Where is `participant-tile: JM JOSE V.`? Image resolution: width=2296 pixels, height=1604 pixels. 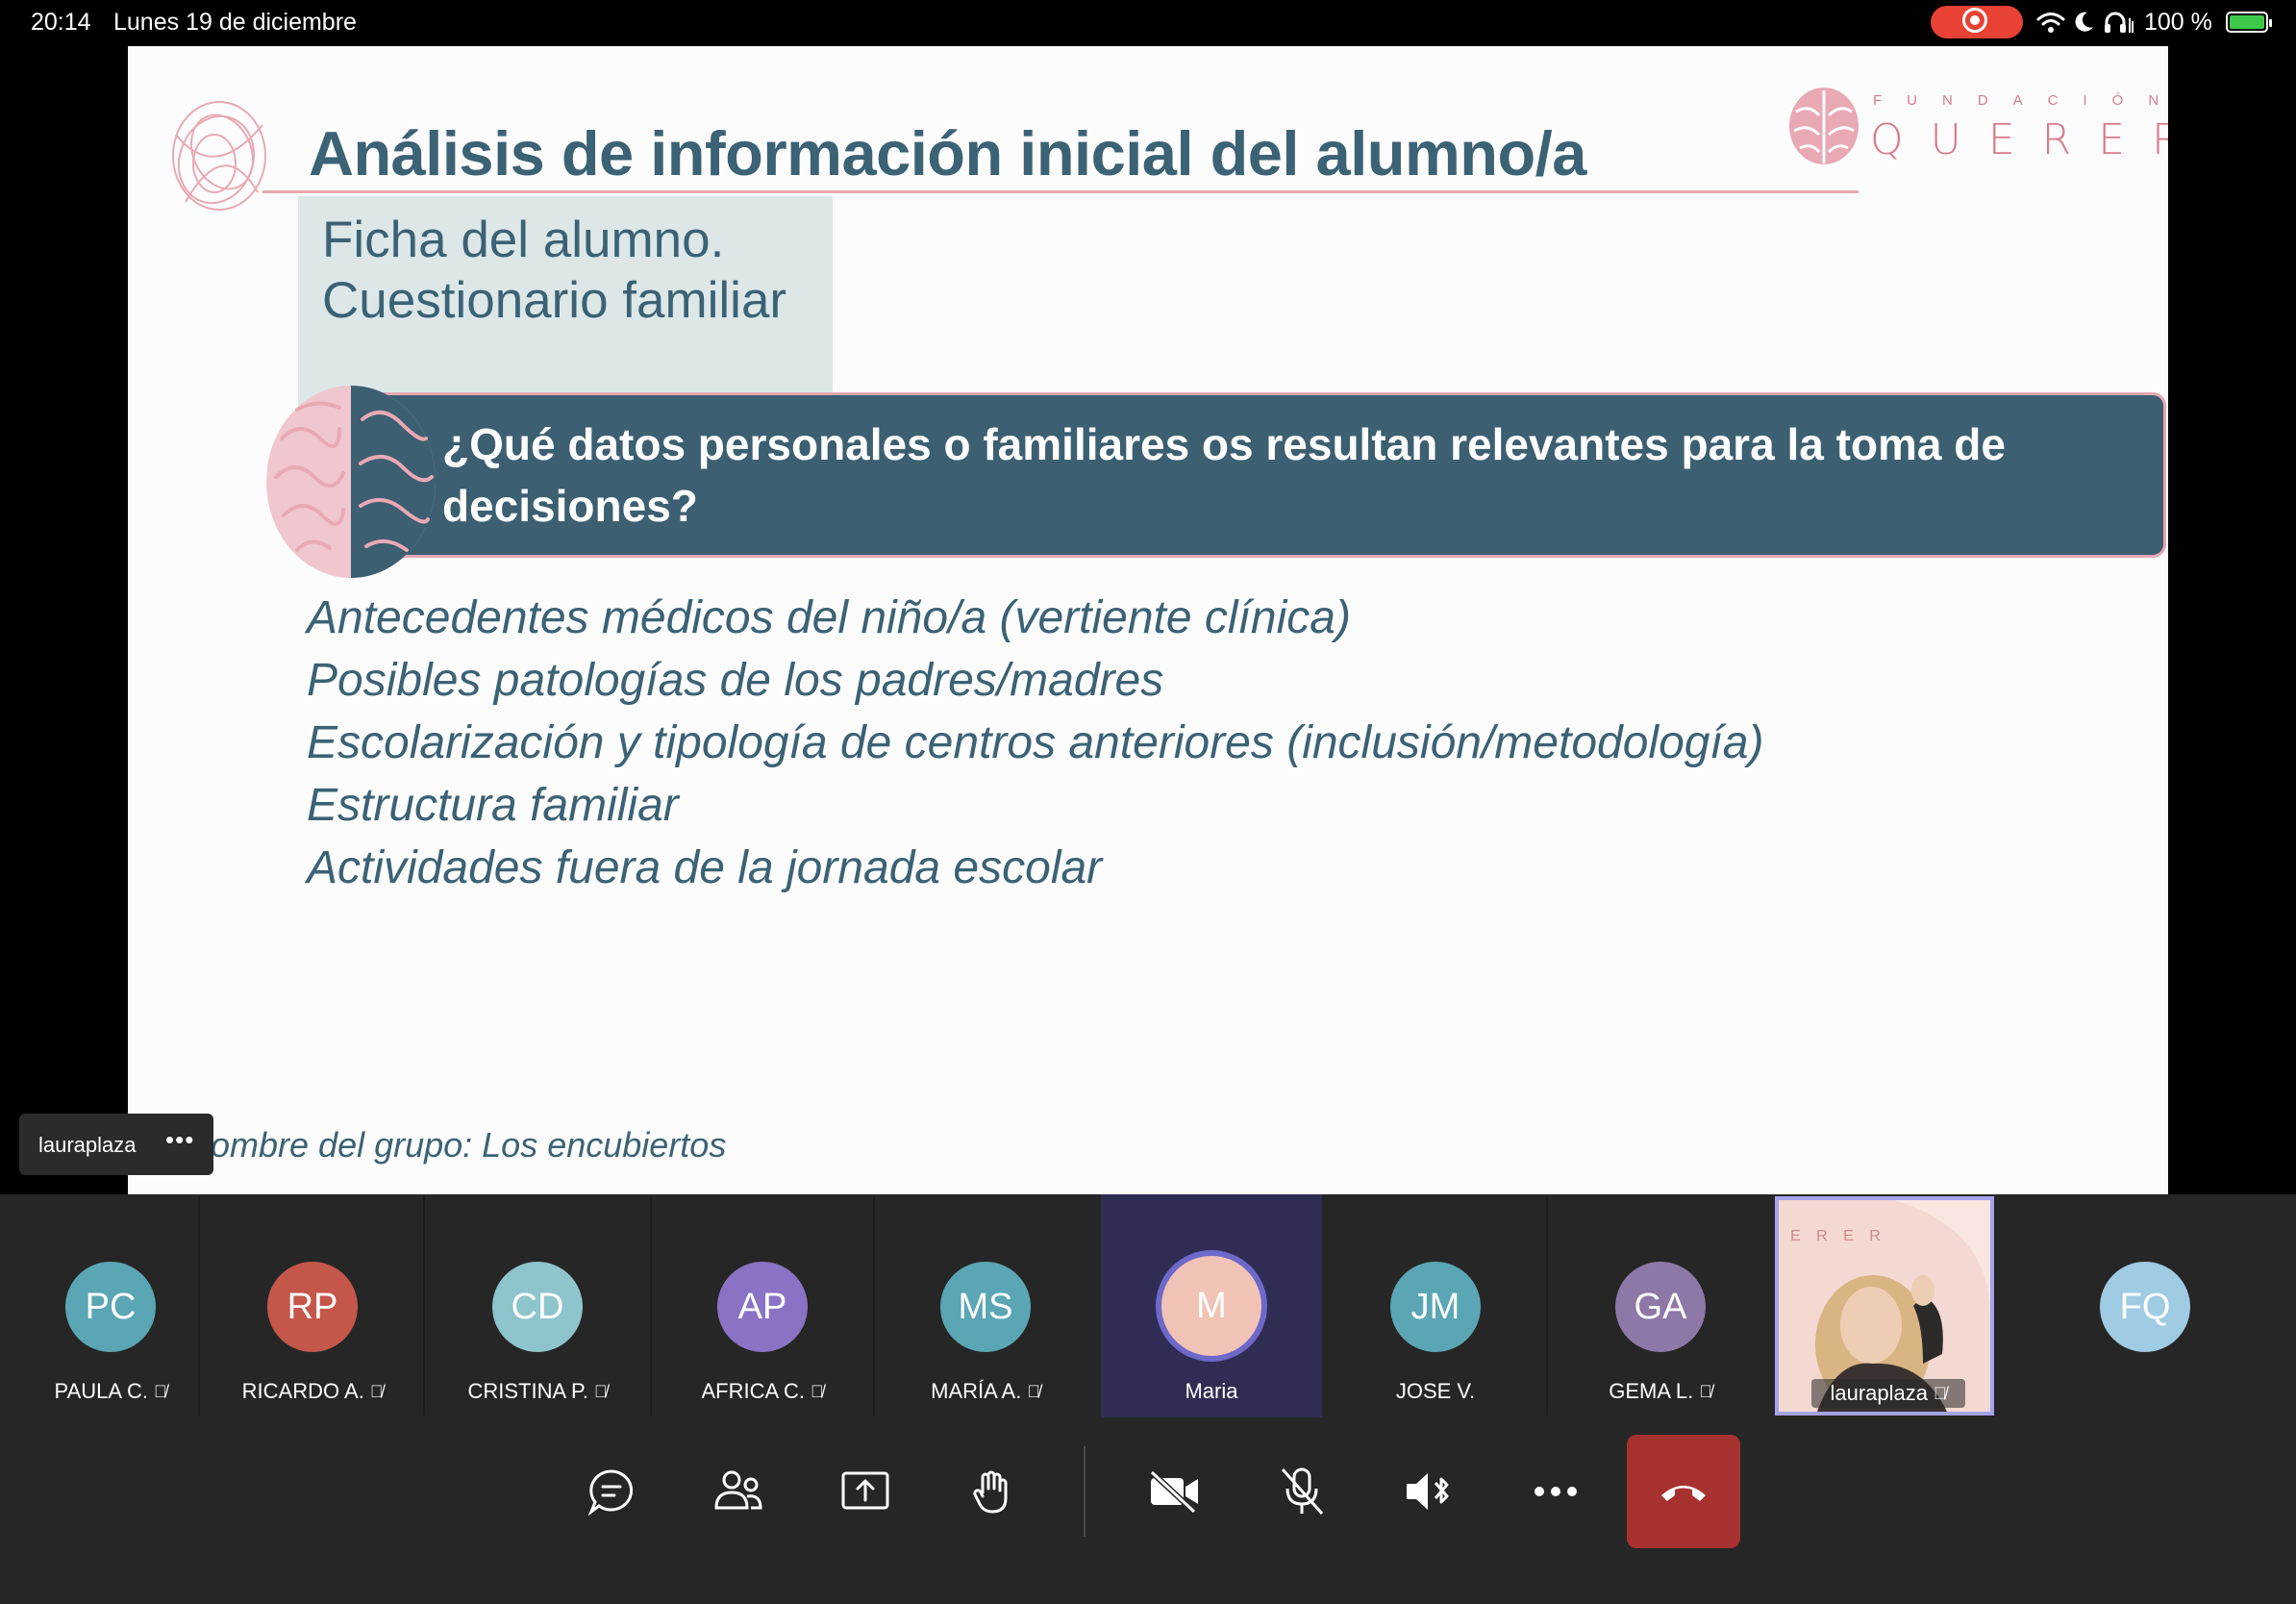
participant-tile: JM JOSE V. is located at coordinates (1435, 1305).